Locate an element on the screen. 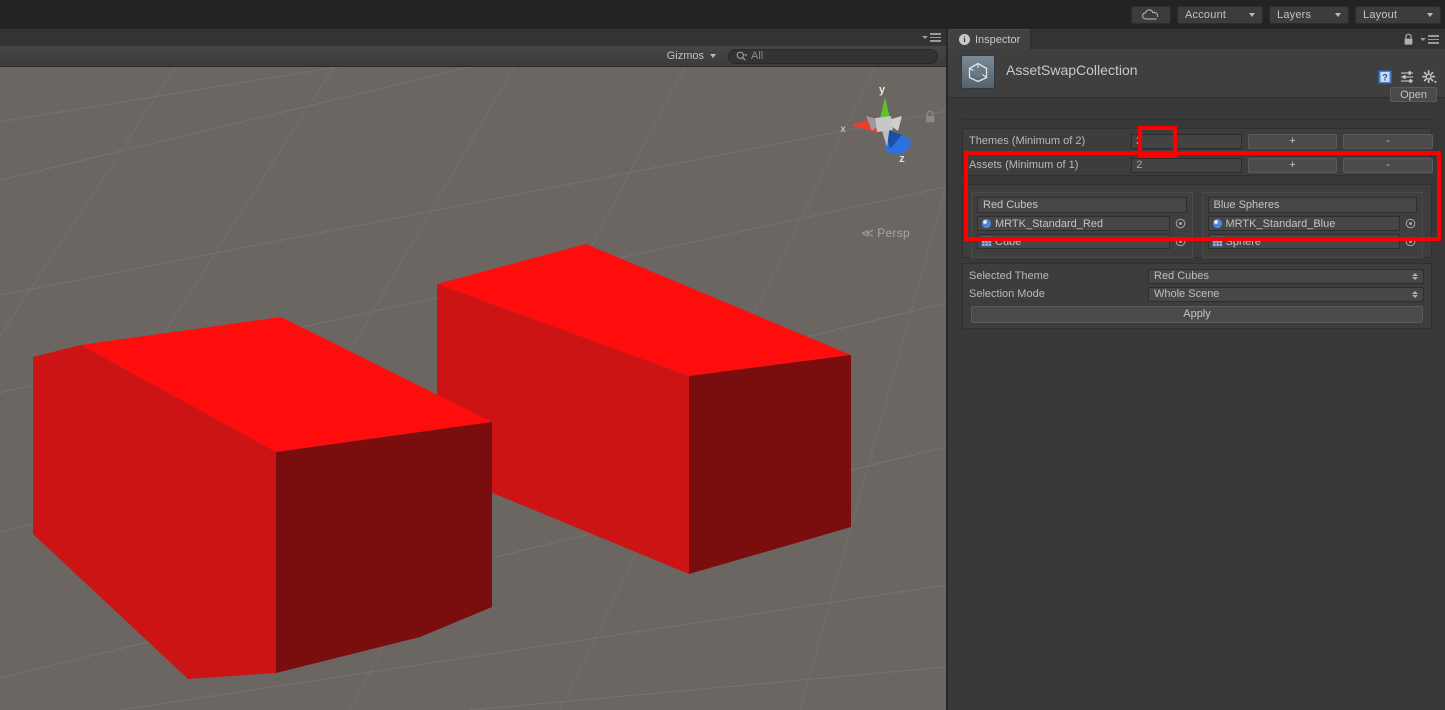 The height and width of the screenshot is (710, 1445). inspector-header-icons: ? is located at coordinates (1407, 77).